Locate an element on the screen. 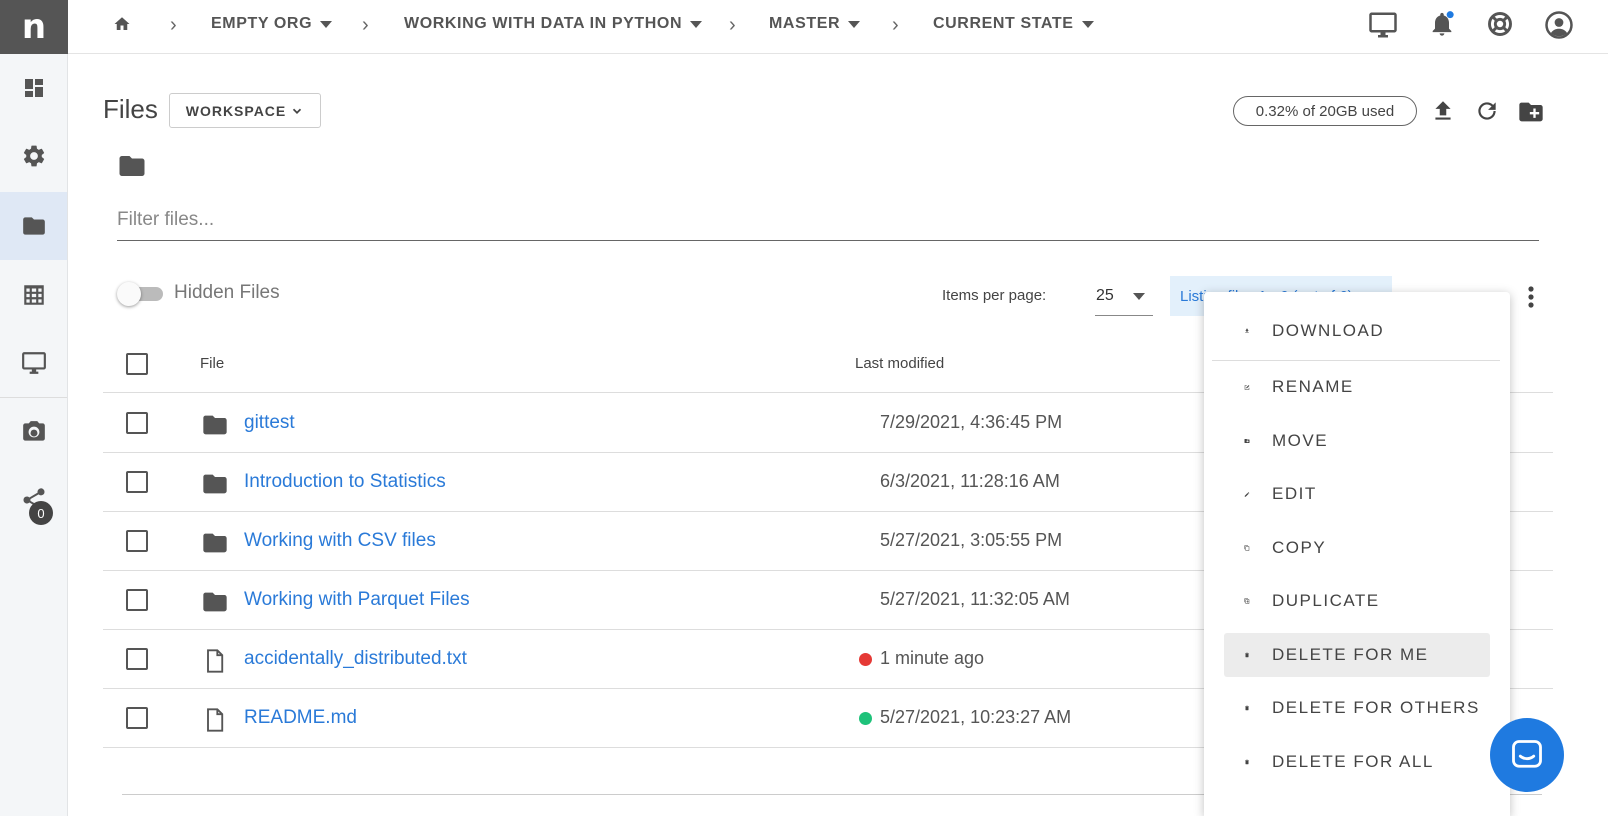  menu-item-label: COPY is located at coordinates (1299, 547).